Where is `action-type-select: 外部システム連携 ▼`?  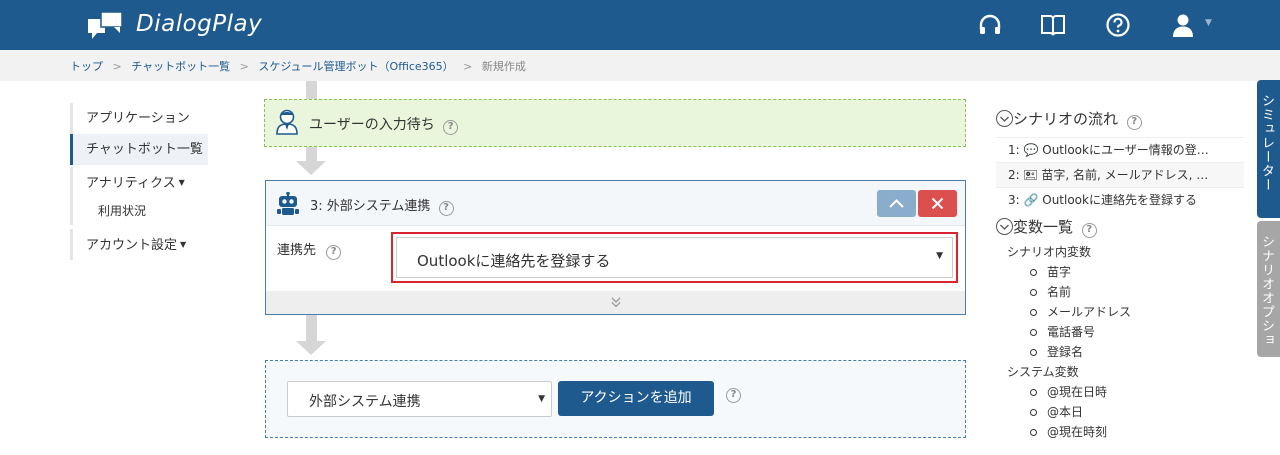 action-type-select: 外部システム連携 ▼ is located at coordinates (419, 399).